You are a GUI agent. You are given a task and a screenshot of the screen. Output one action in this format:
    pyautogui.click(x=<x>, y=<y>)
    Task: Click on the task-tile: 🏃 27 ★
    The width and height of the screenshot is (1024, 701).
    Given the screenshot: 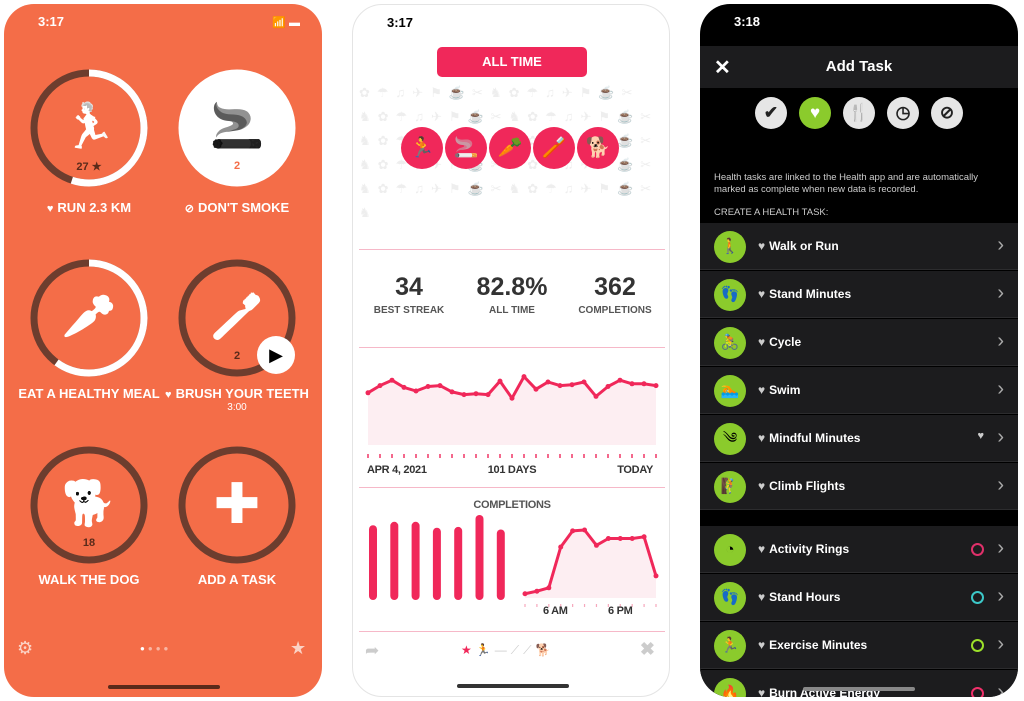 What is the action you would take?
    pyautogui.click(x=89, y=128)
    